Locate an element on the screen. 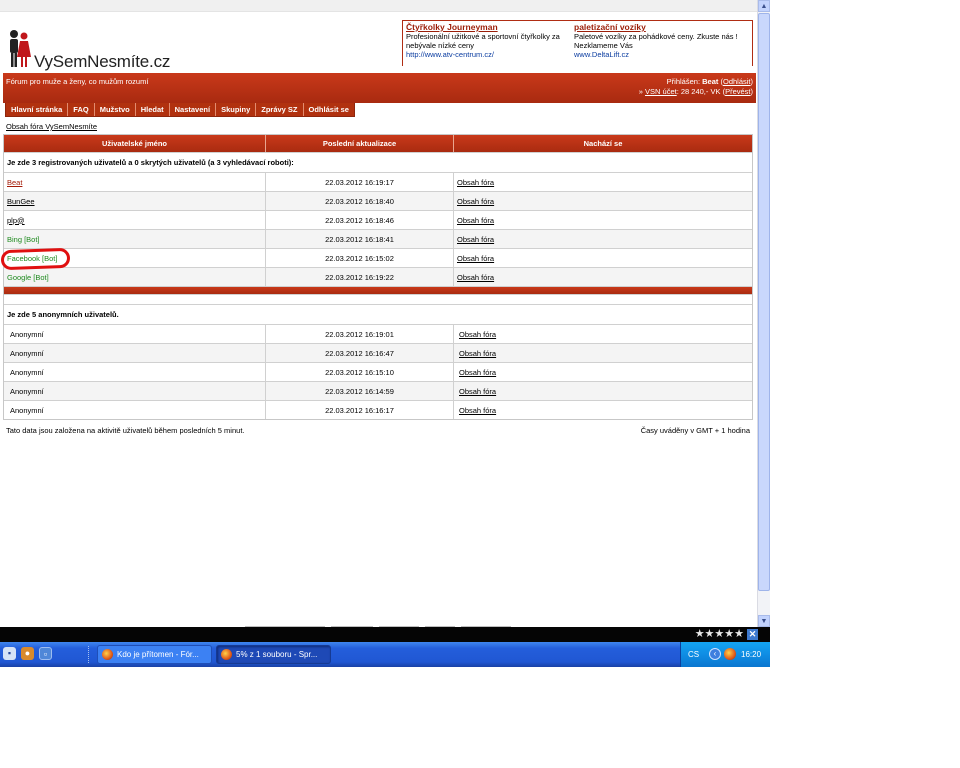 The height and width of the screenshot is (768, 960). window-switch-icon: ▫ is located at coordinates (45, 653).